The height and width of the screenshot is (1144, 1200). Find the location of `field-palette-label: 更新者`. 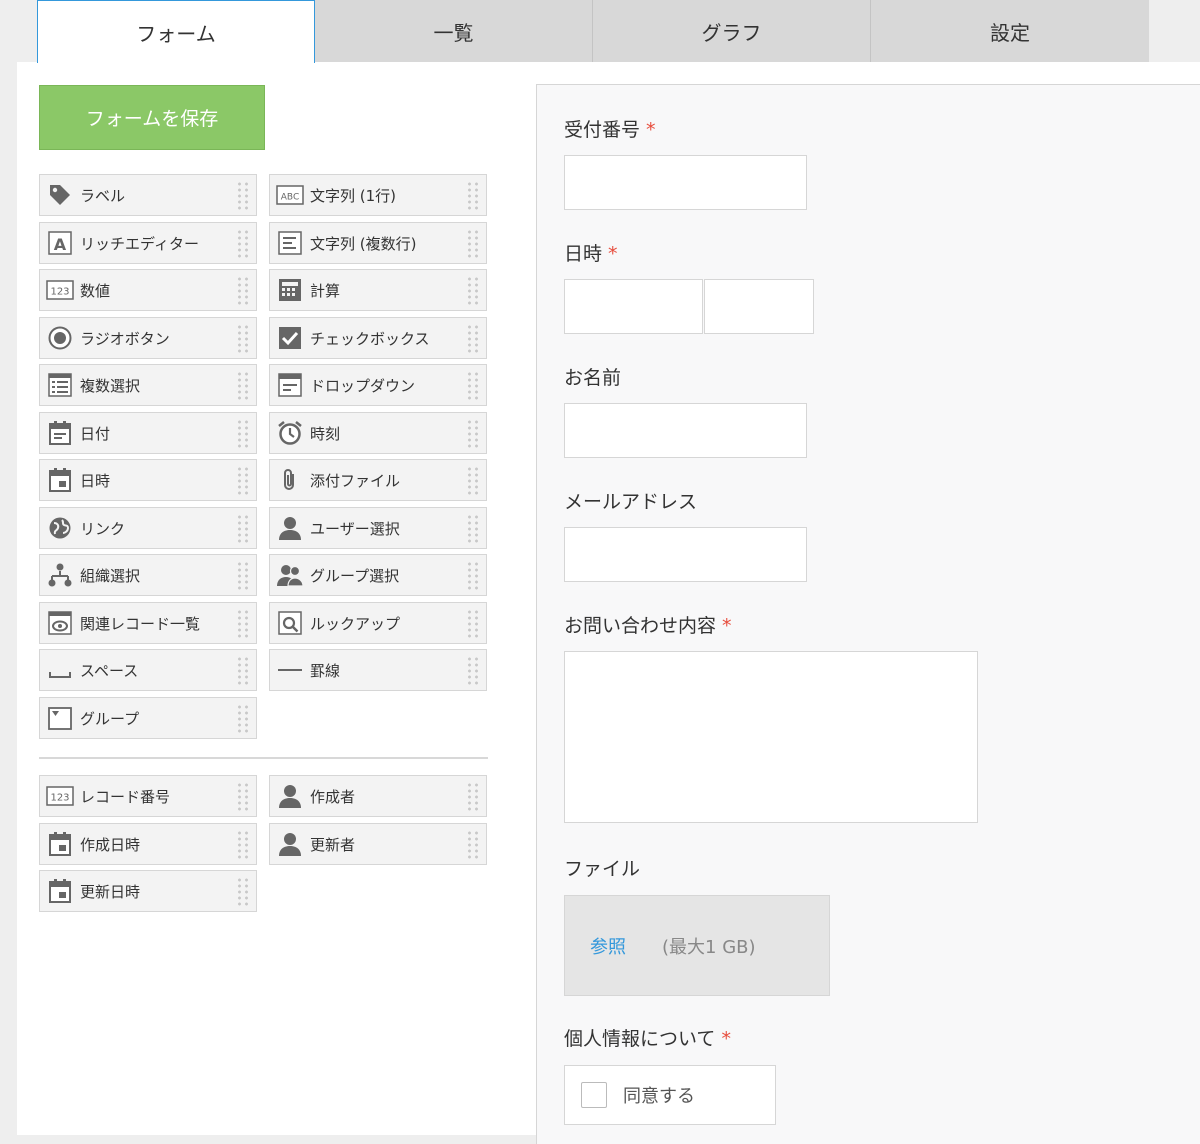

field-palette-label: 更新者 is located at coordinates (333, 844).